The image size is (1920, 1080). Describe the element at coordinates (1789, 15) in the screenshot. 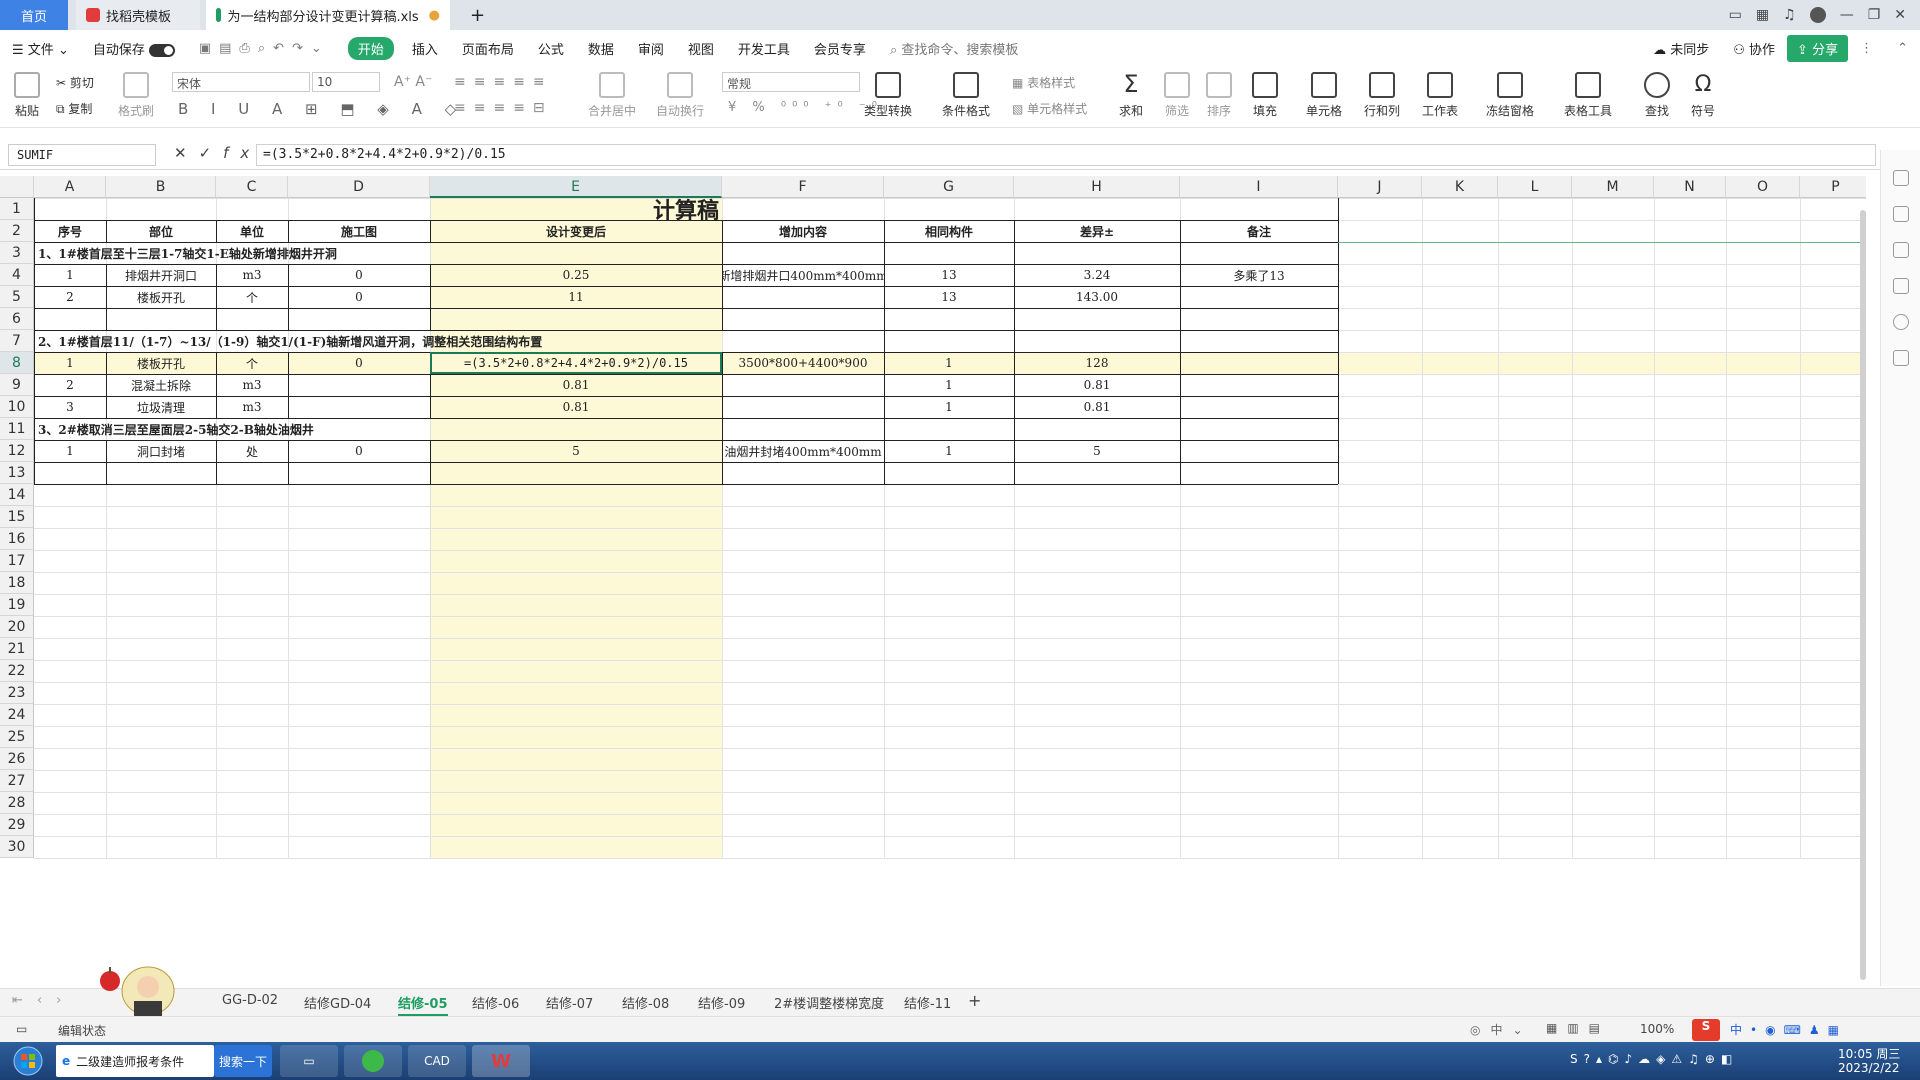

I see `bell-icon: ♫` at that location.